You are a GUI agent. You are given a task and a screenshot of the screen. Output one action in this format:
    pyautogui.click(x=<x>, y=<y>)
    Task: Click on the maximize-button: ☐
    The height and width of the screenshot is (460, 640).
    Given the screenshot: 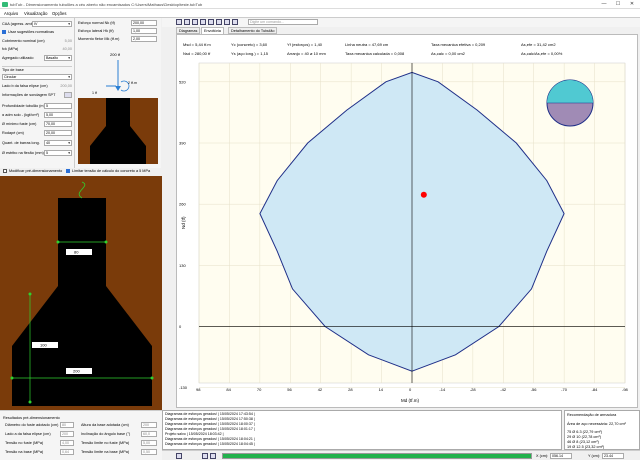 What is the action you would take?
    pyautogui.click(x=618, y=4)
    